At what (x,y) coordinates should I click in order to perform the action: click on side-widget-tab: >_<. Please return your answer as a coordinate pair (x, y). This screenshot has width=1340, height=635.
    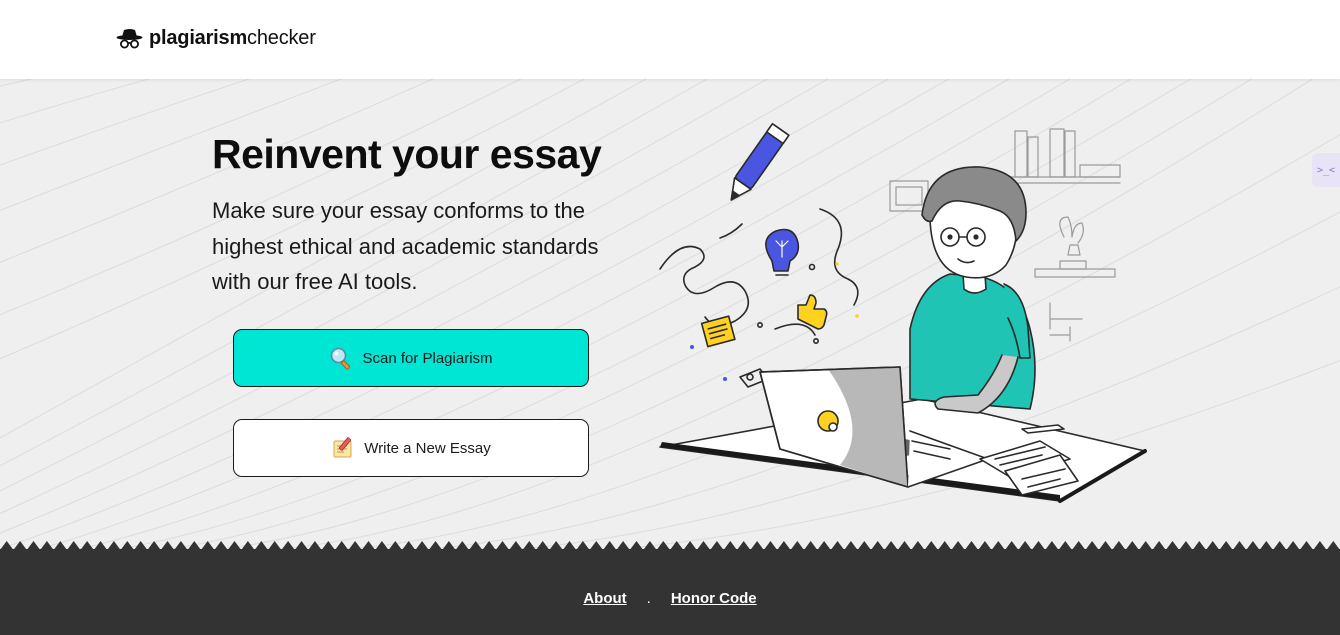
    Looking at the image, I should click on (1326, 170).